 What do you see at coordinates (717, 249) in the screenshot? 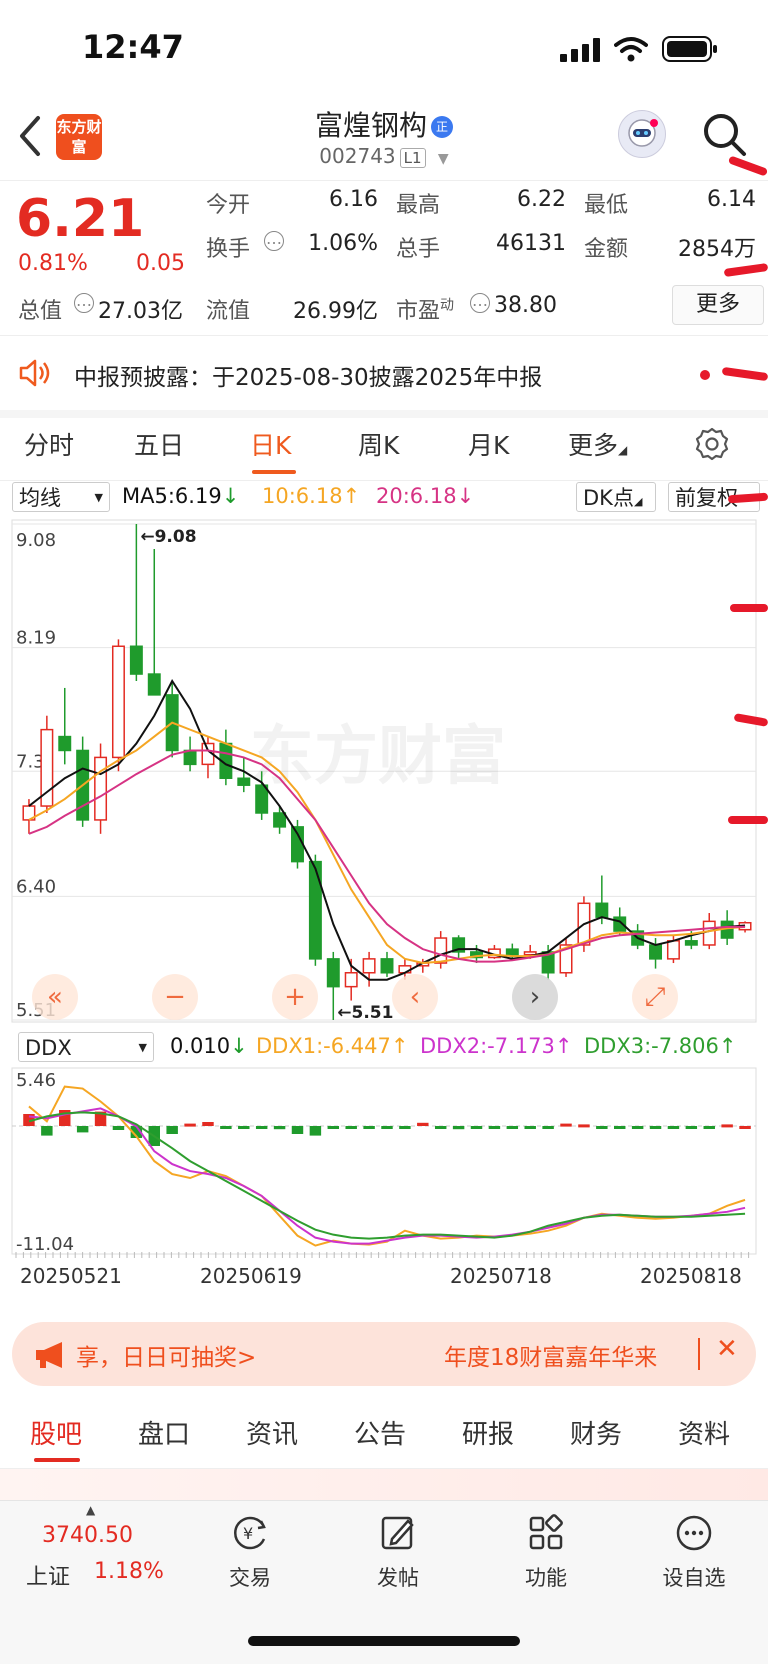
I see `amount-value: 2854万` at bounding box center [717, 249].